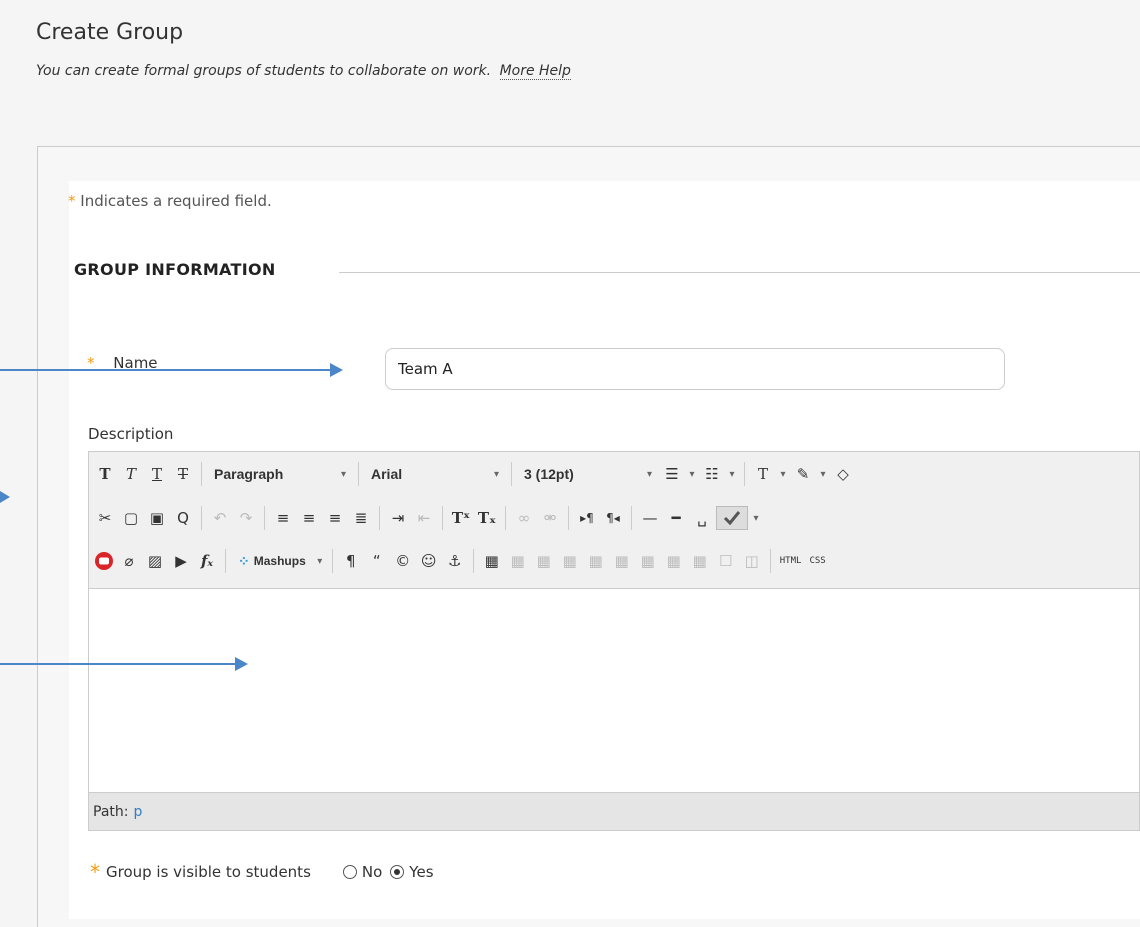 The width and height of the screenshot is (1140, 927). I want to click on blockquote-icon: “, so click(377, 561).